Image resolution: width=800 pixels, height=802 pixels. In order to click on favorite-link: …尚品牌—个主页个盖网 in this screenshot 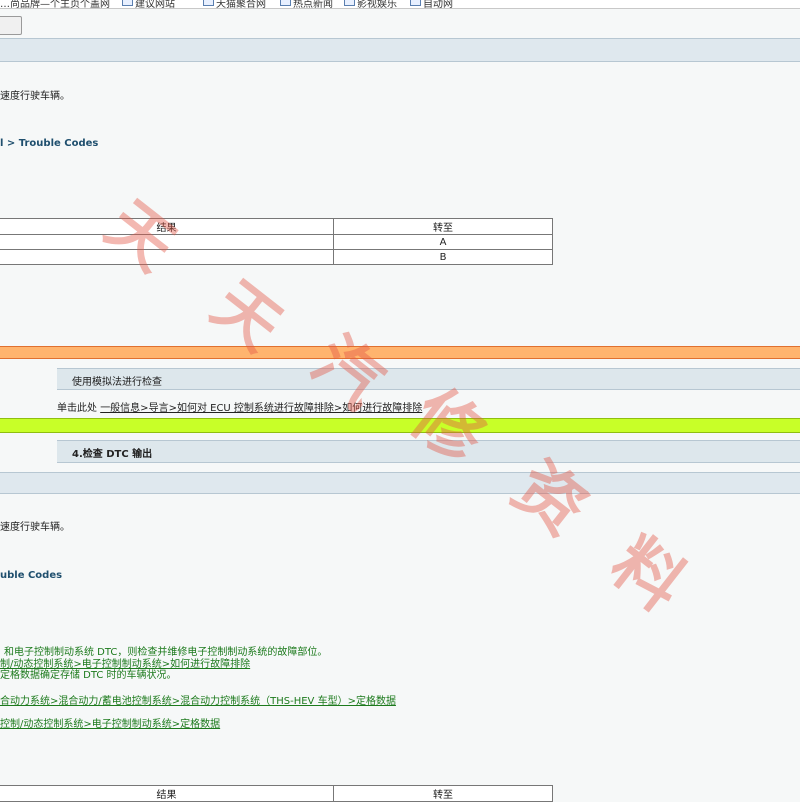, I will do `click(55, 4)`.